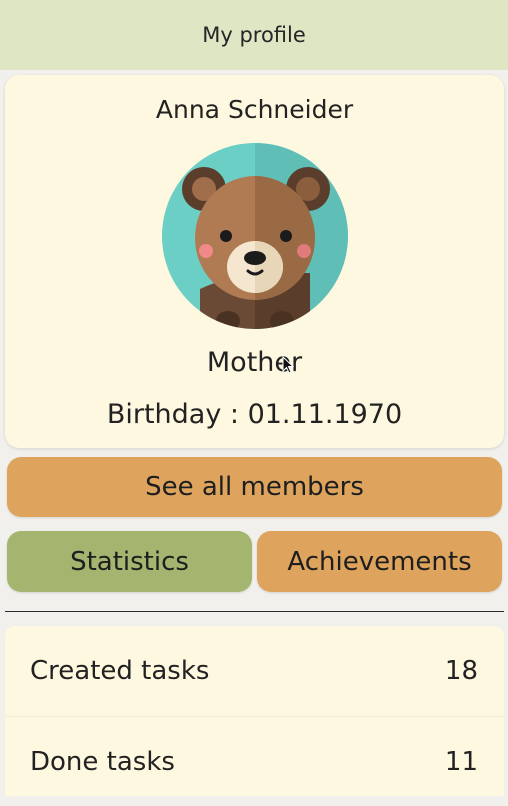 This screenshot has width=508, height=806. I want to click on app-bar: My profile, so click(254, 35).